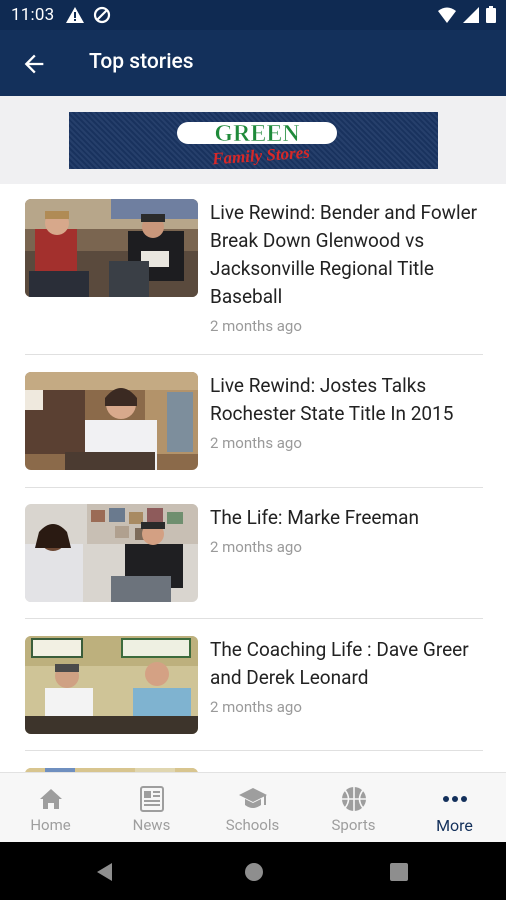 The width and height of the screenshot is (506, 900). What do you see at coordinates (105, 872) in the screenshot?
I see `back-icon` at bounding box center [105, 872].